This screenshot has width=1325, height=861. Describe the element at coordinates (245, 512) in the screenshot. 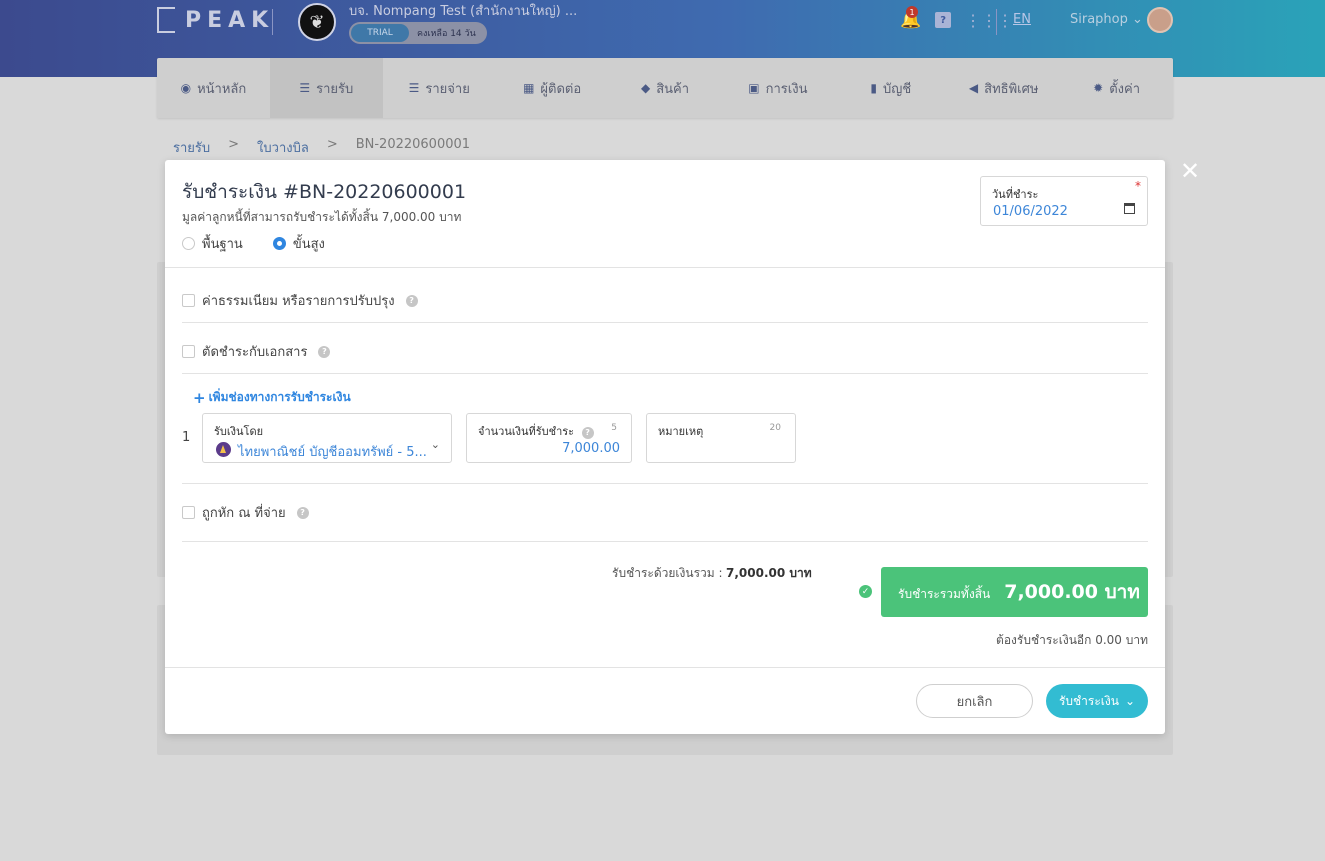

I see `withholding-checkbox-row: ถูกหัก ณ ที่จ่าย ?` at that location.